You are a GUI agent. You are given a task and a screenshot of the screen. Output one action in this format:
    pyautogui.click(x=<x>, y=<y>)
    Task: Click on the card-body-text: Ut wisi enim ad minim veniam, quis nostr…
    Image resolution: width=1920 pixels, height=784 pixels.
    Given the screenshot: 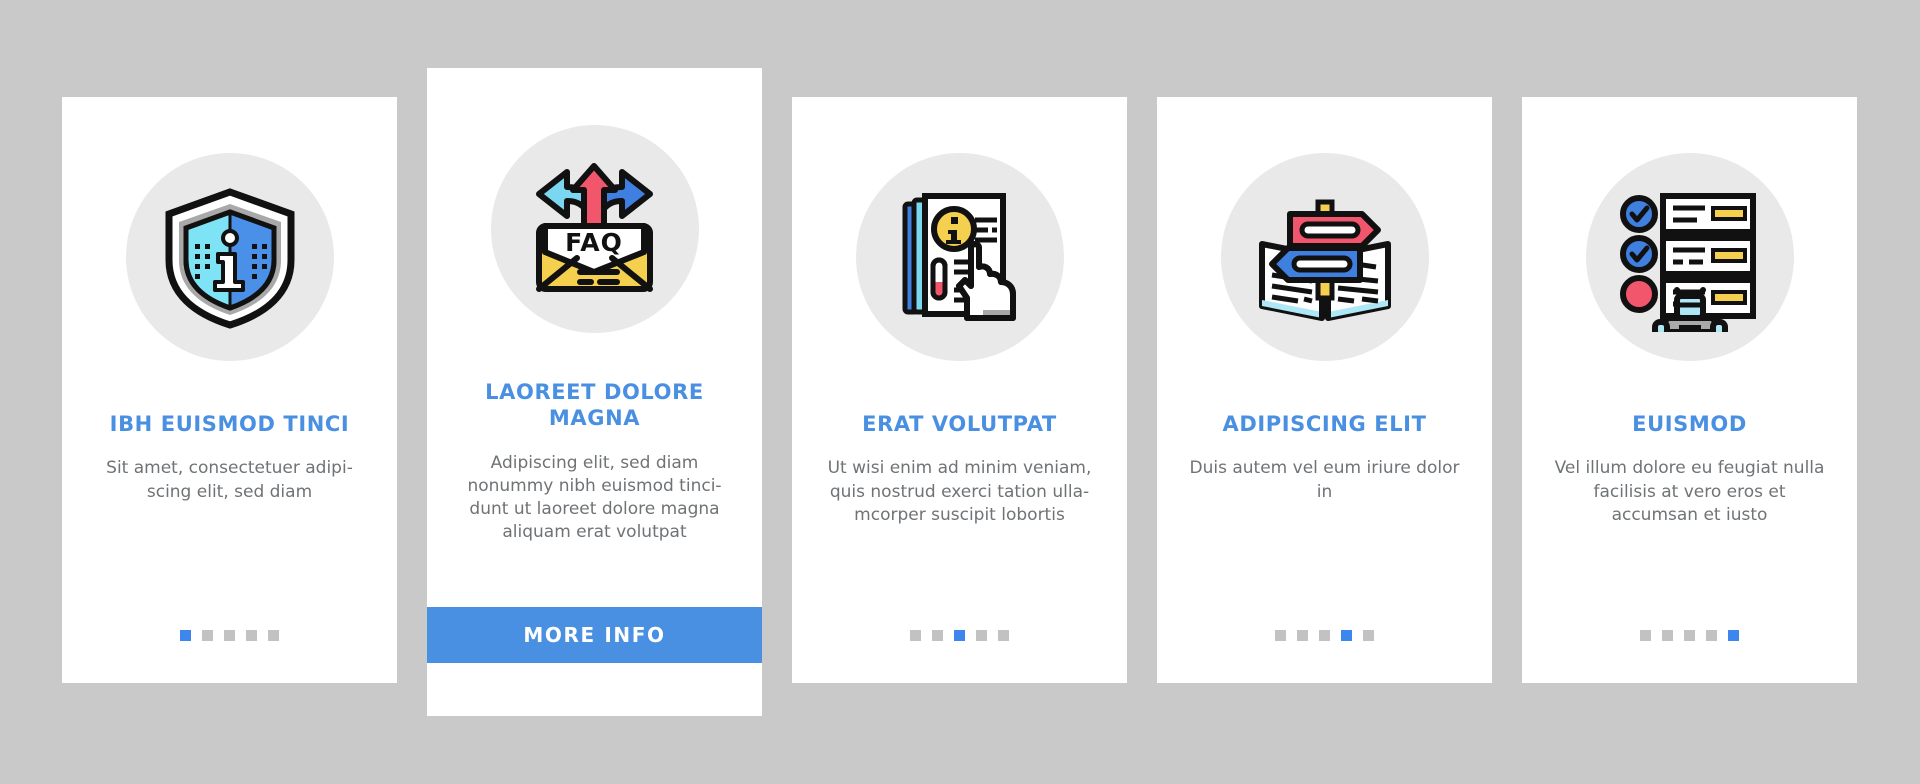 What is the action you would take?
    pyautogui.click(x=959, y=491)
    